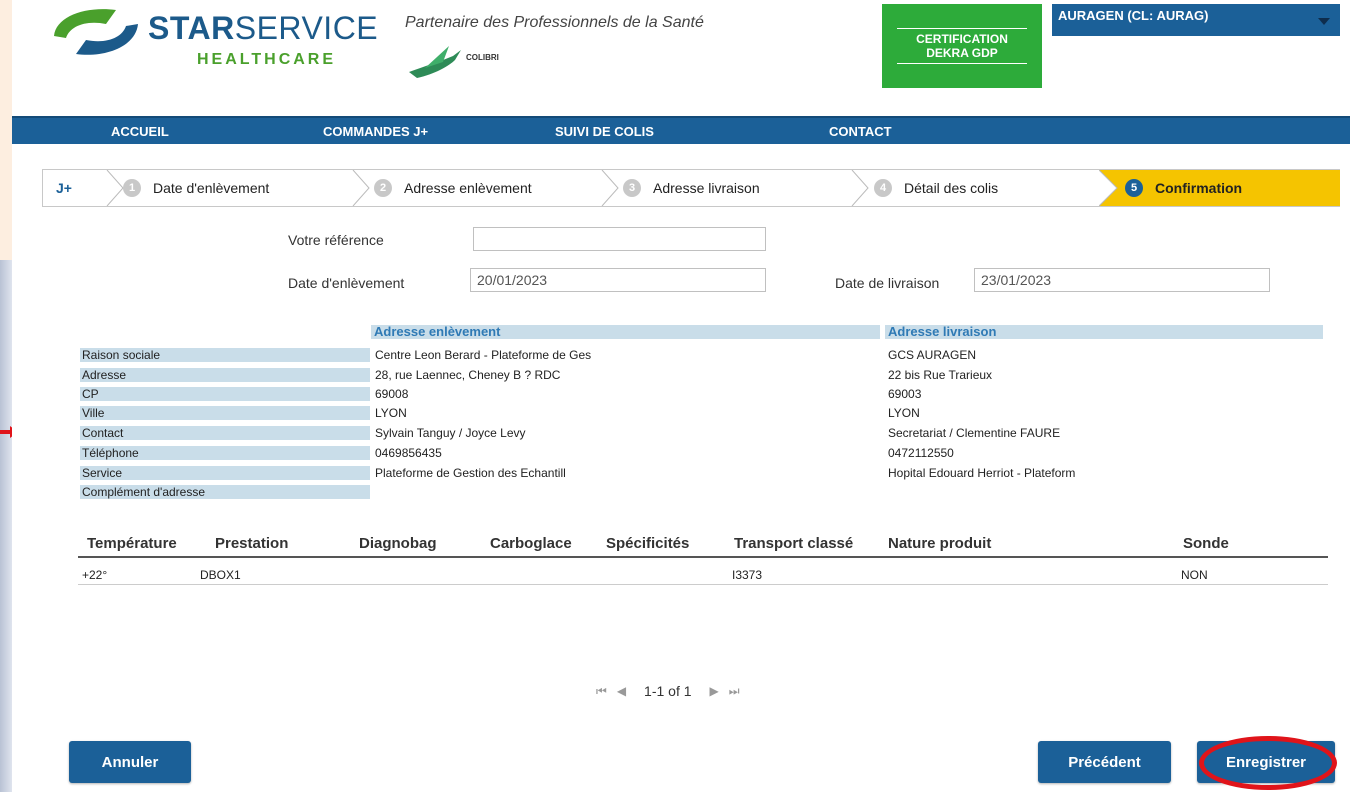 The width and height of the screenshot is (1350, 792). I want to click on brand-subtitle: HEALTHCARE, so click(267, 59).